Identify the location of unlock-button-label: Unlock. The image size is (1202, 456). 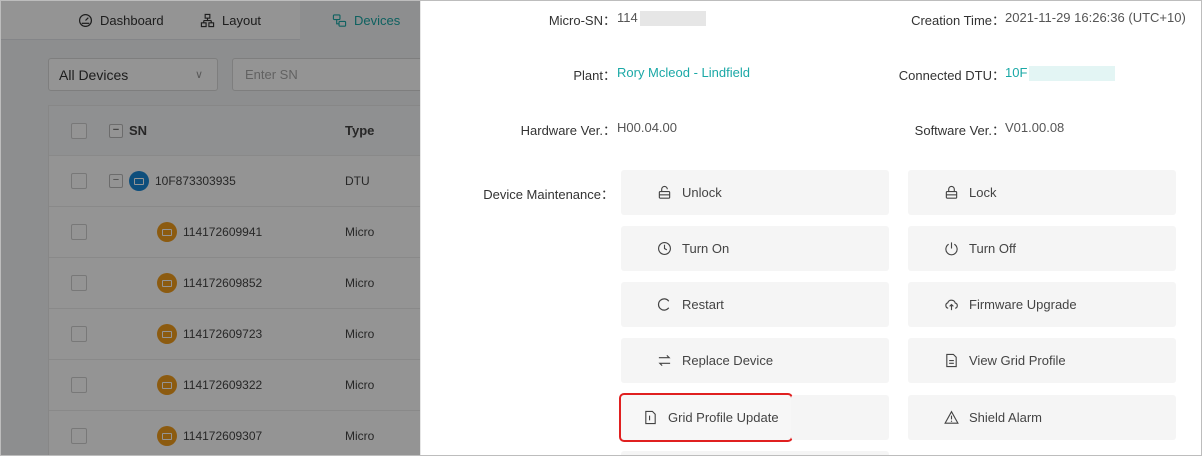
(702, 192).